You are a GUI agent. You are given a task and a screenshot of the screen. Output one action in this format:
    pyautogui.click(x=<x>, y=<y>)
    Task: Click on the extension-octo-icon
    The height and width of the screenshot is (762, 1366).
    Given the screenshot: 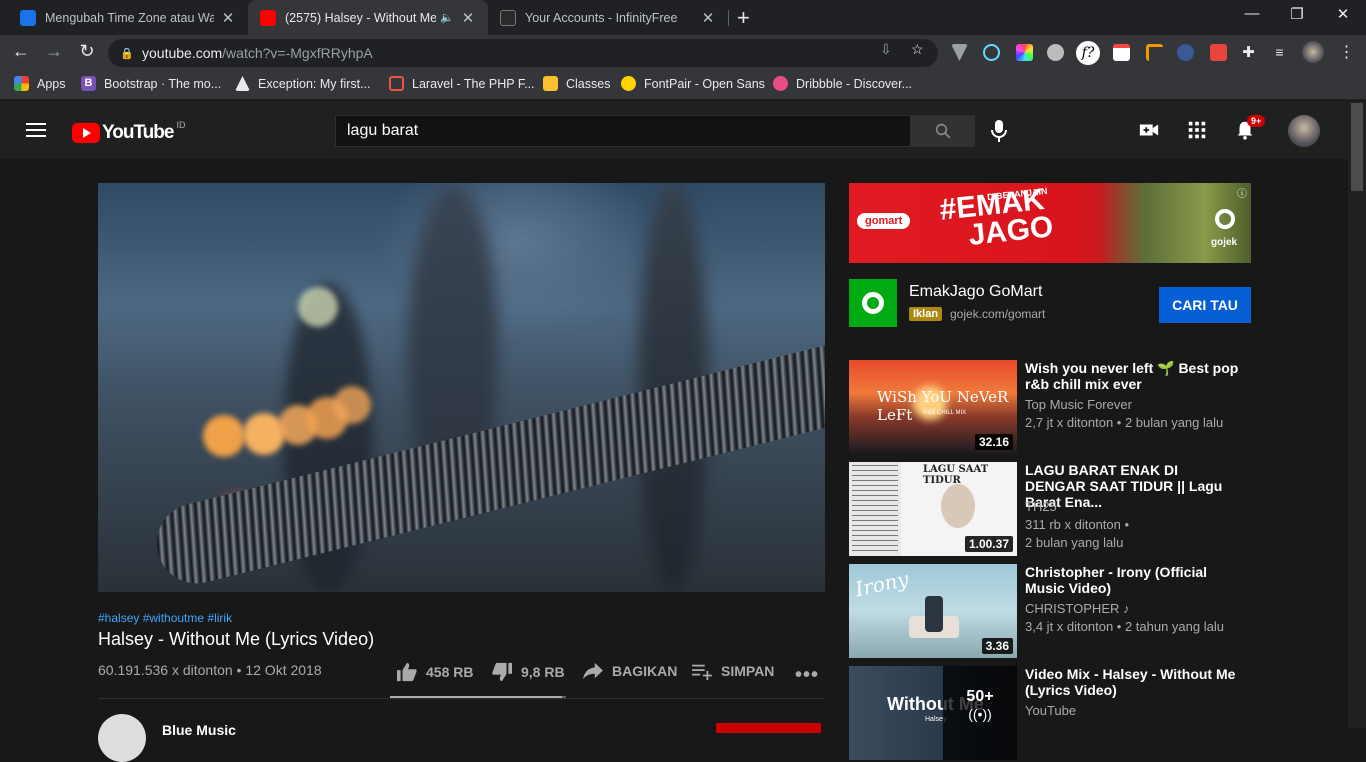 What is the action you would take?
    pyautogui.click(x=1185, y=52)
    